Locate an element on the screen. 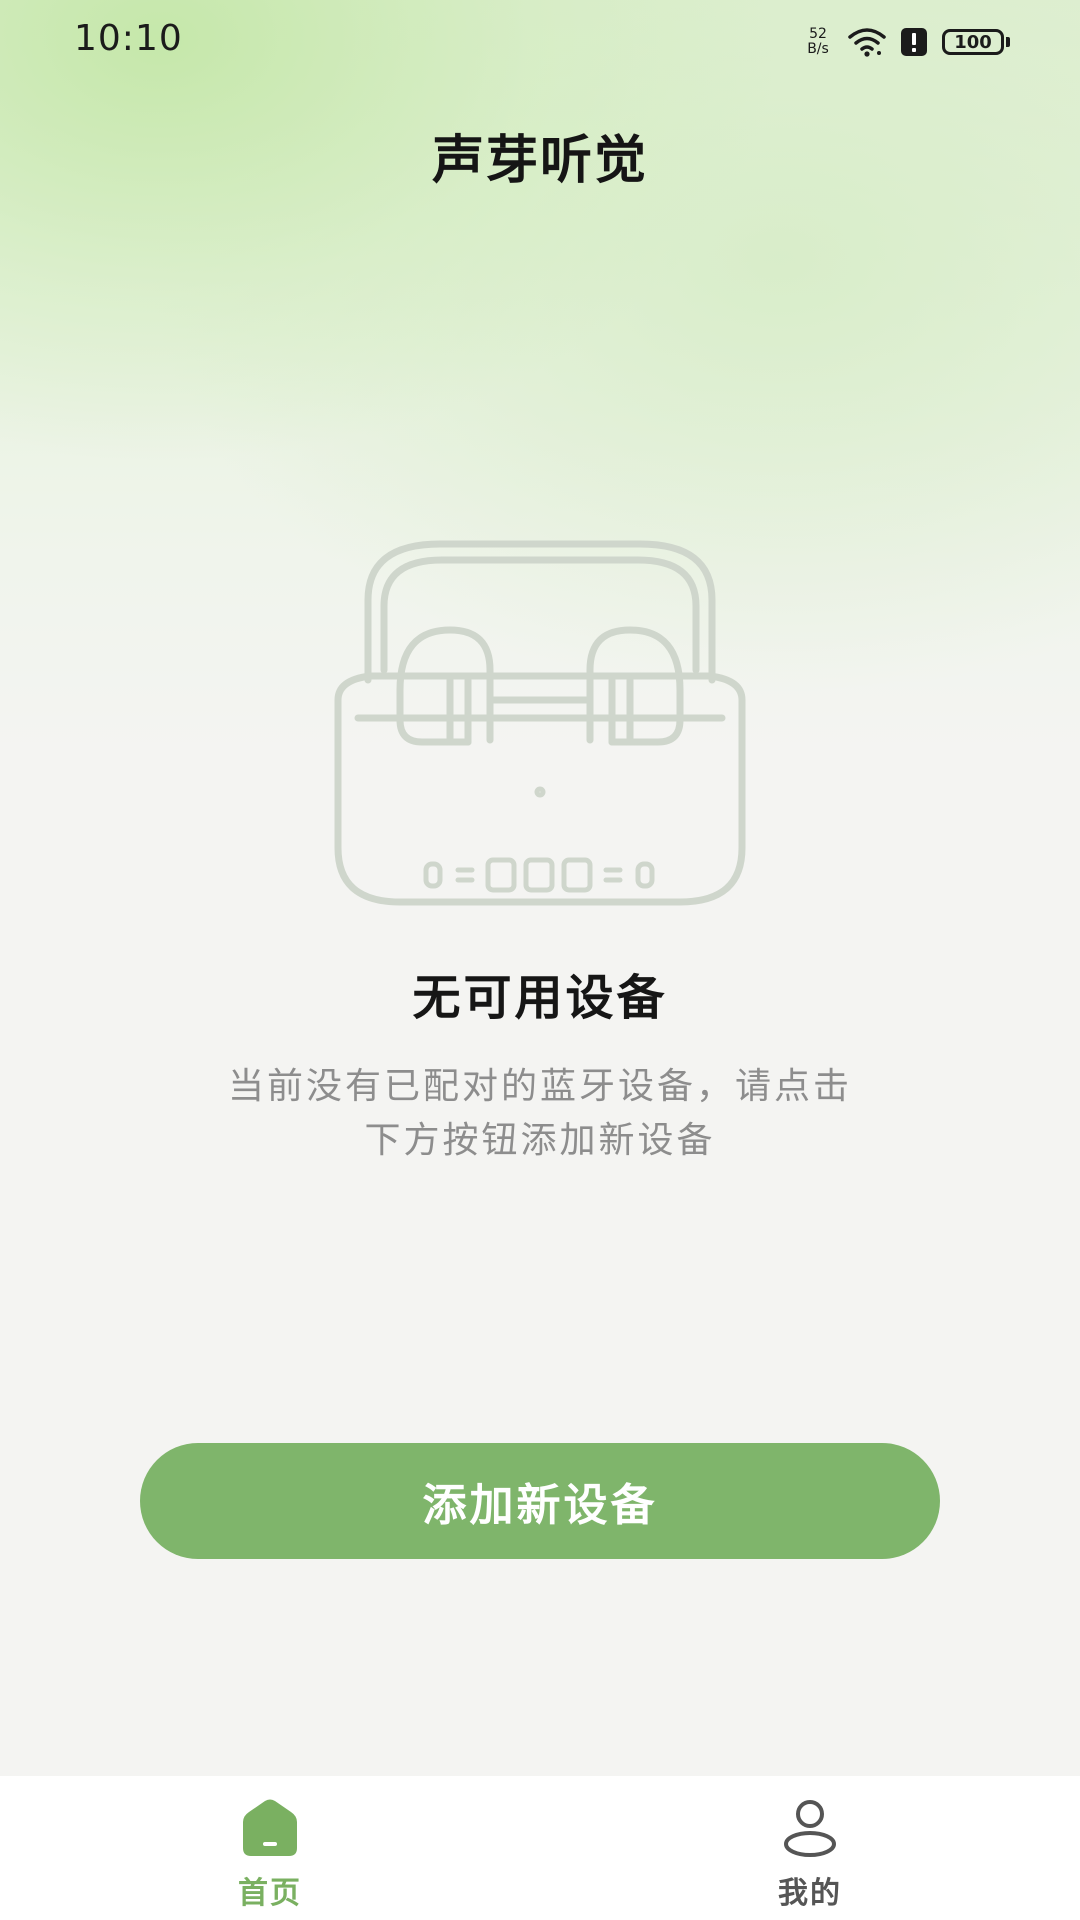 This screenshot has height=1920, width=1080. status-icons: 52 B/s 100 is located at coordinates (906, 42).